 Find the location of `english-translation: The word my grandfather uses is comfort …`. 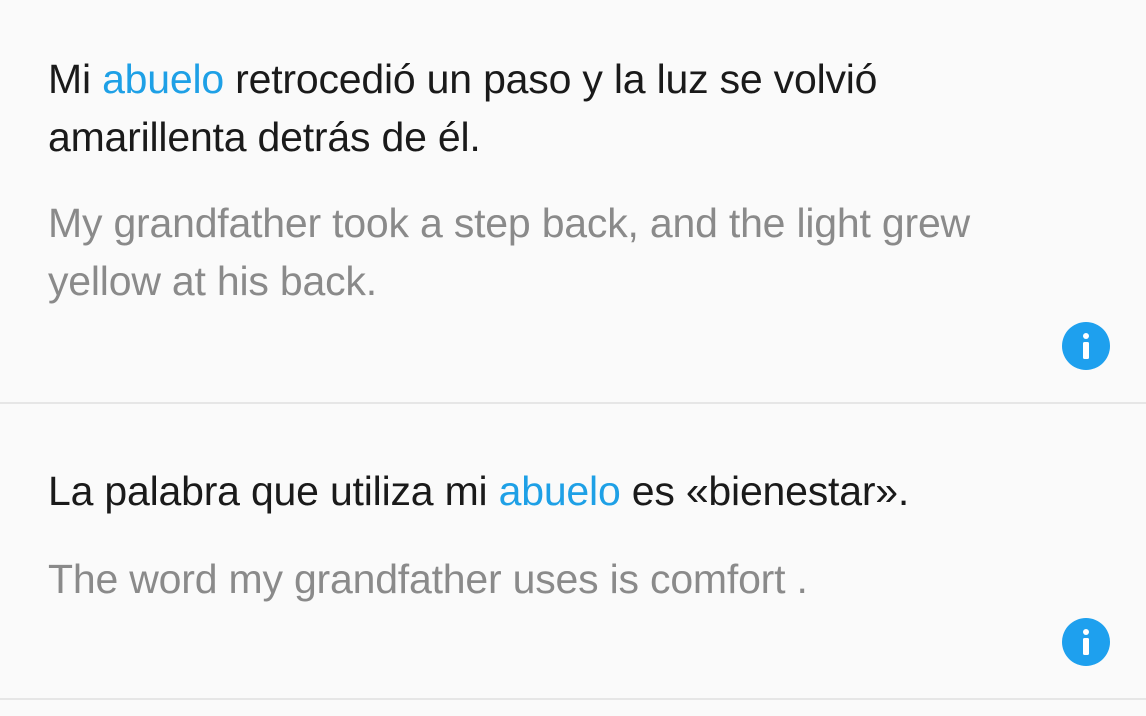

english-translation: The word my grandfather uses is comfort … is located at coordinates (428, 579).